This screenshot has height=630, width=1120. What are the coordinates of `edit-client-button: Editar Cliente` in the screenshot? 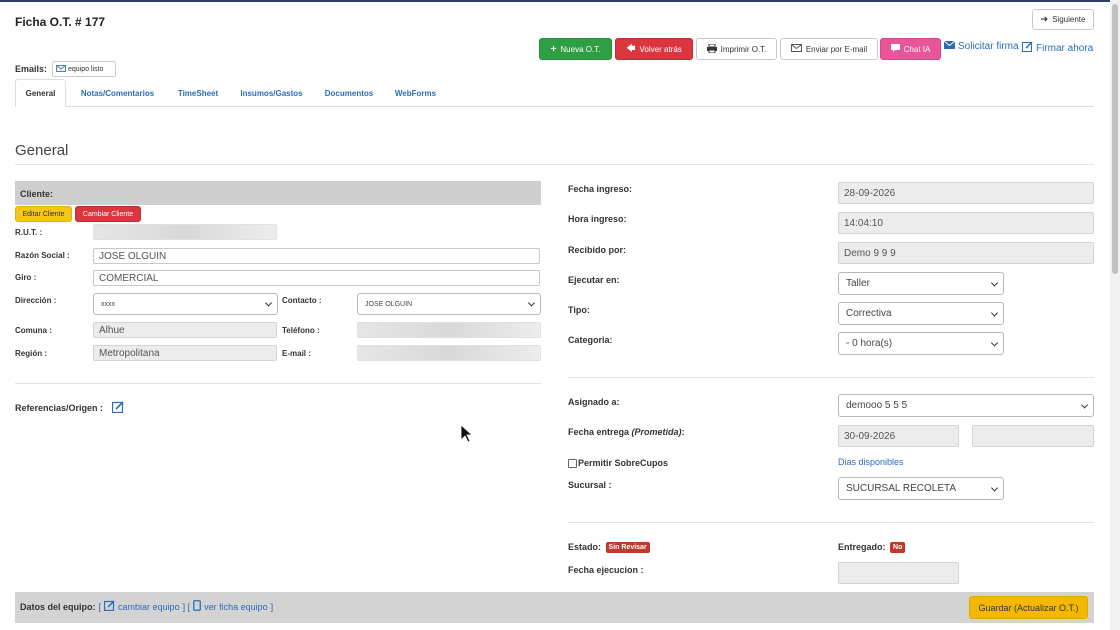 It's located at (43, 214).